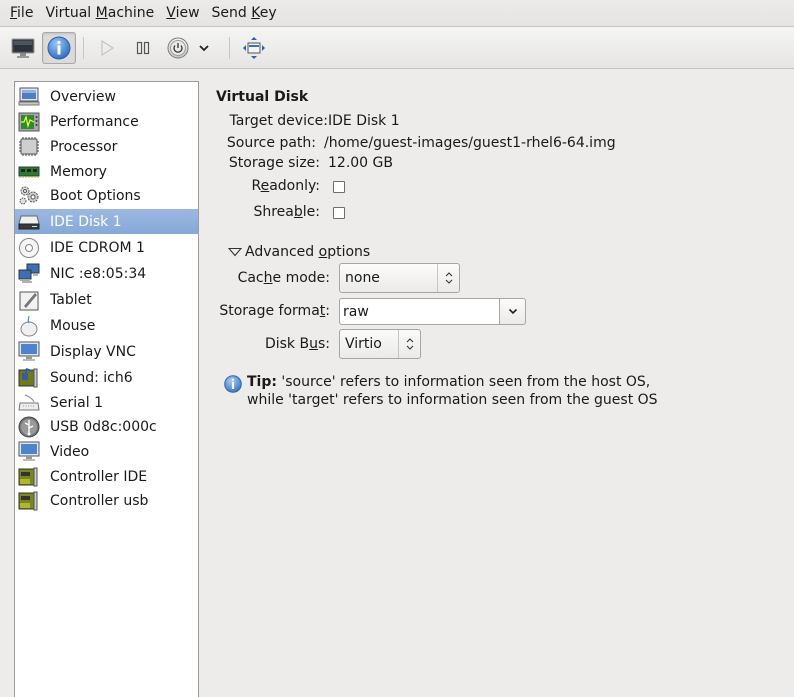 This screenshot has width=794, height=697. I want to click on sidebar-item: Overview, so click(106, 96).